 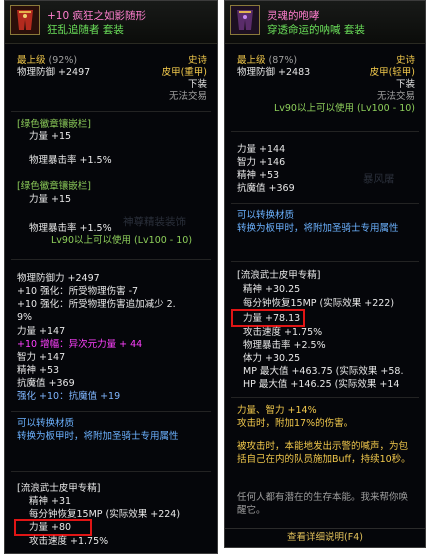 I want to click on view-details-button: 查看详细说明(F4), so click(x=325, y=537).